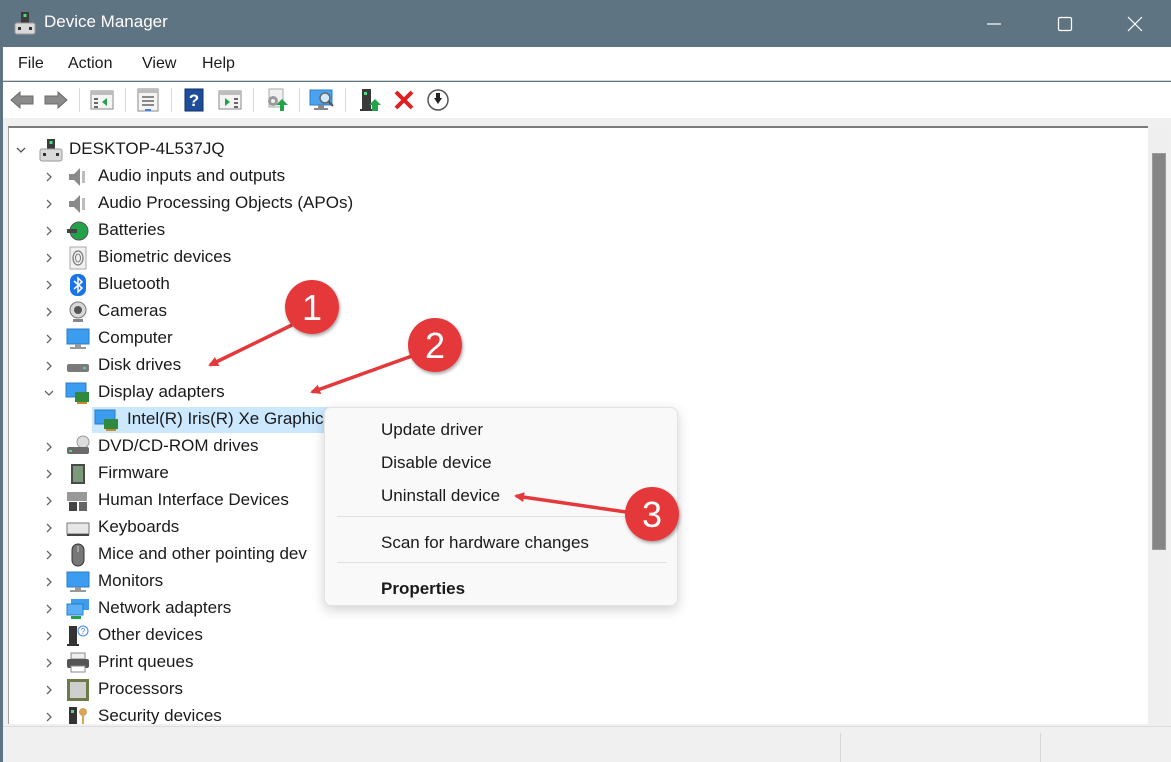 The height and width of the screenshot is (762, 1171). Describe the element at coordinates (574, 231) in the screenshot. I see `tree-category-batteries: Batteries` at that location.